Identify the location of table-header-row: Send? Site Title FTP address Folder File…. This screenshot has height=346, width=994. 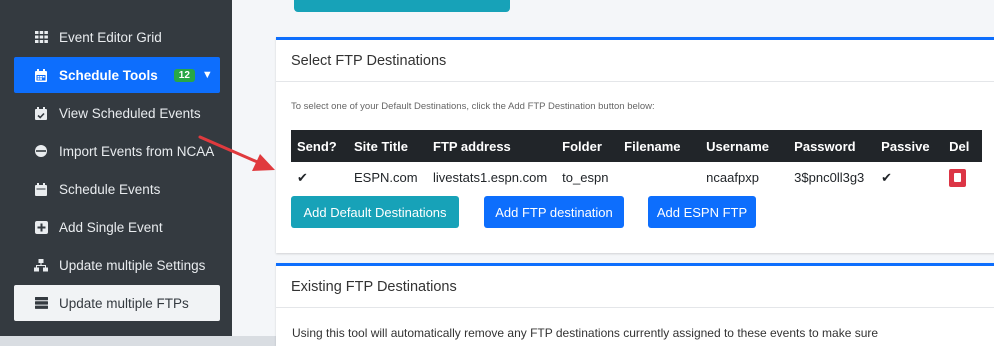
(637, 146).